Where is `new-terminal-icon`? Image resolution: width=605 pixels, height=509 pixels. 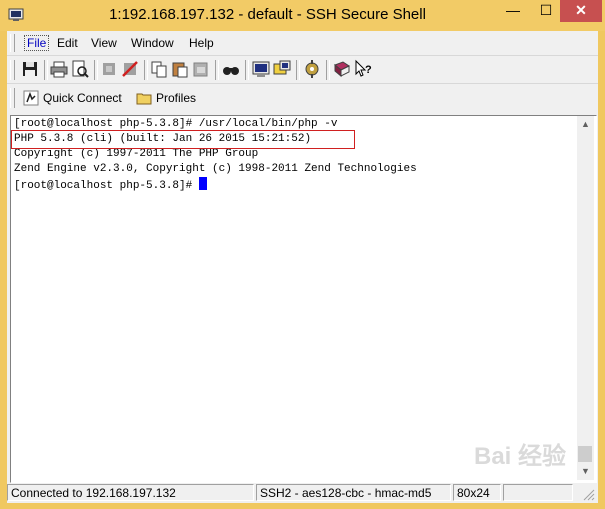
new-terminal-icon is located at coordinates (261, 69).